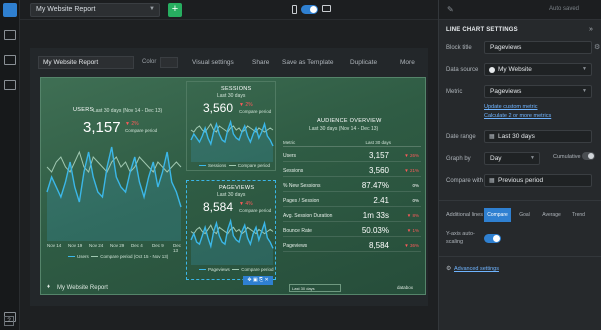 The image size is (601, 330). Describe the element at coordinates (465, 181) in the screenshot. I see `compare-with-label: Compare with` at that location.